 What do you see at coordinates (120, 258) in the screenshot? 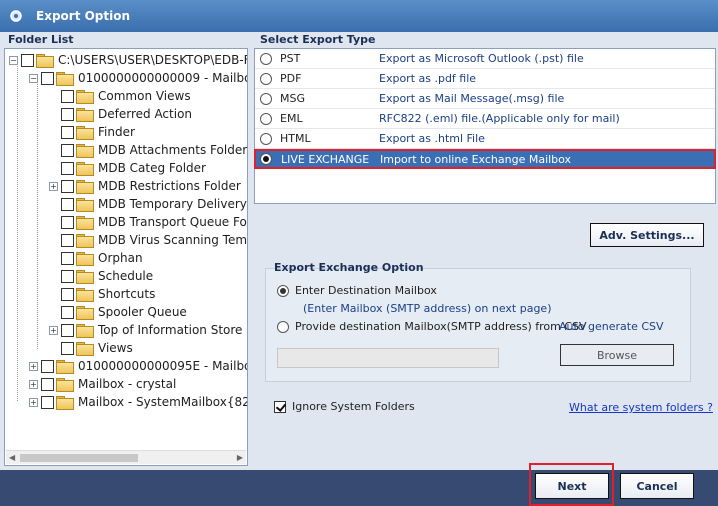
I see `tree-item-label: Orphan` at bounding box center [120, 258].